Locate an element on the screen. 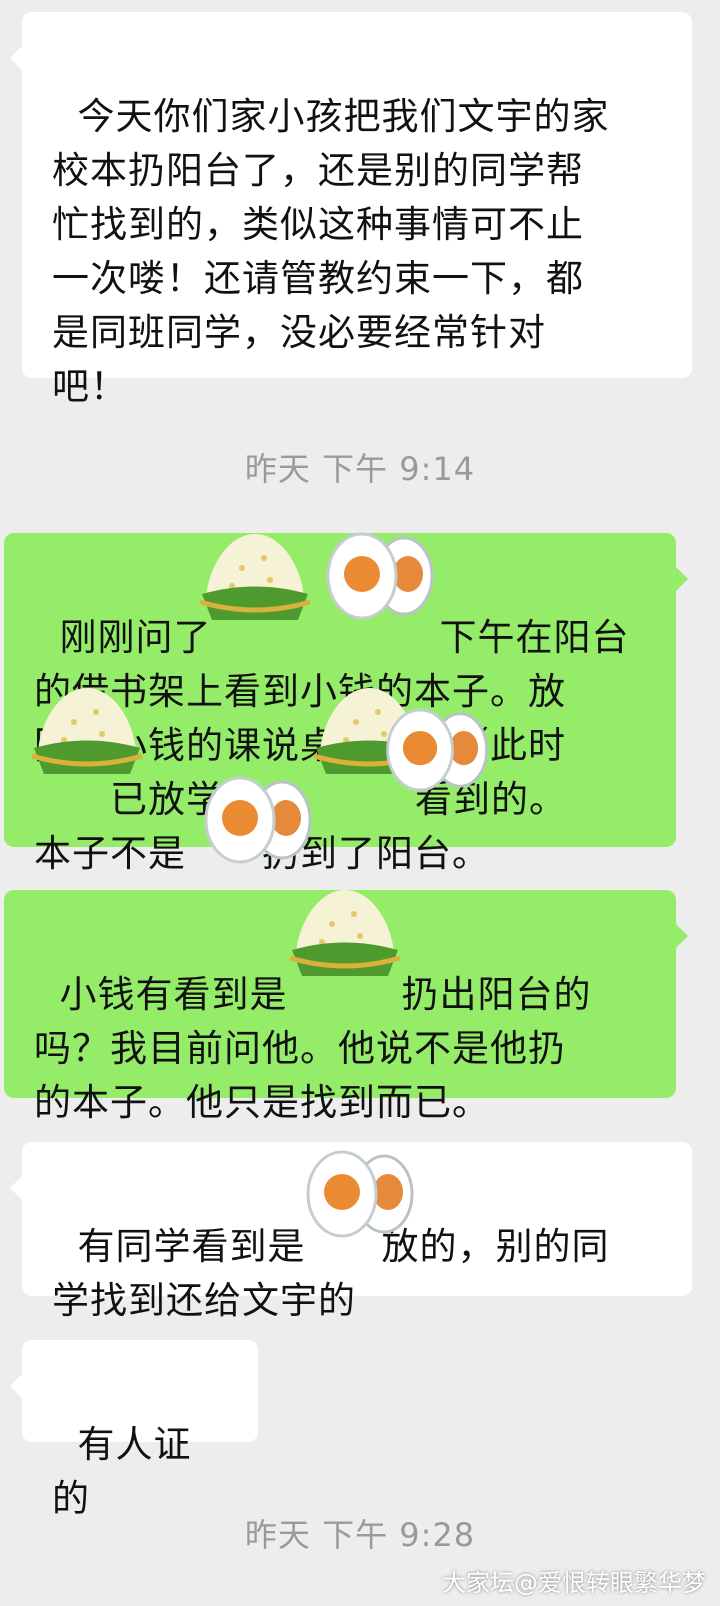 Image resolution: width=720 pixels, height=1606 pixels. timestamp: 昨天 下午 9:14 is located at coordinates (360, 469).